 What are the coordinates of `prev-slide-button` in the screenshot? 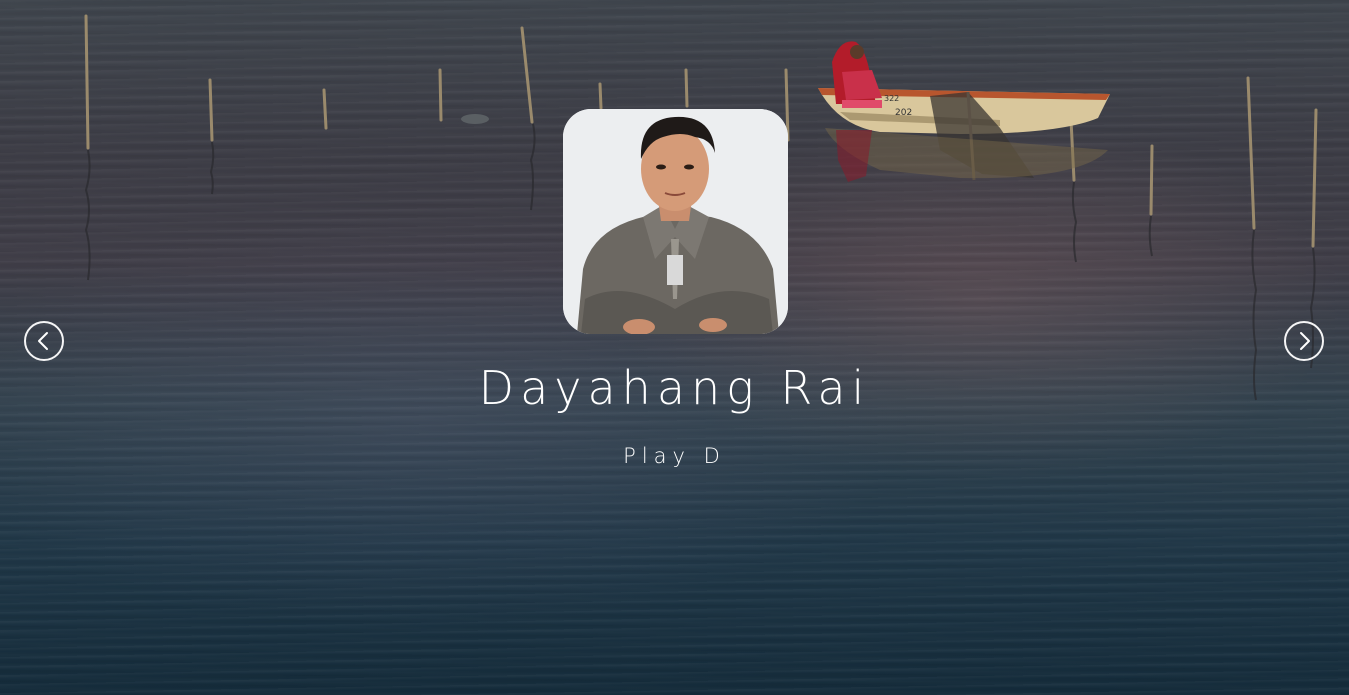 It's located at (44, 341).